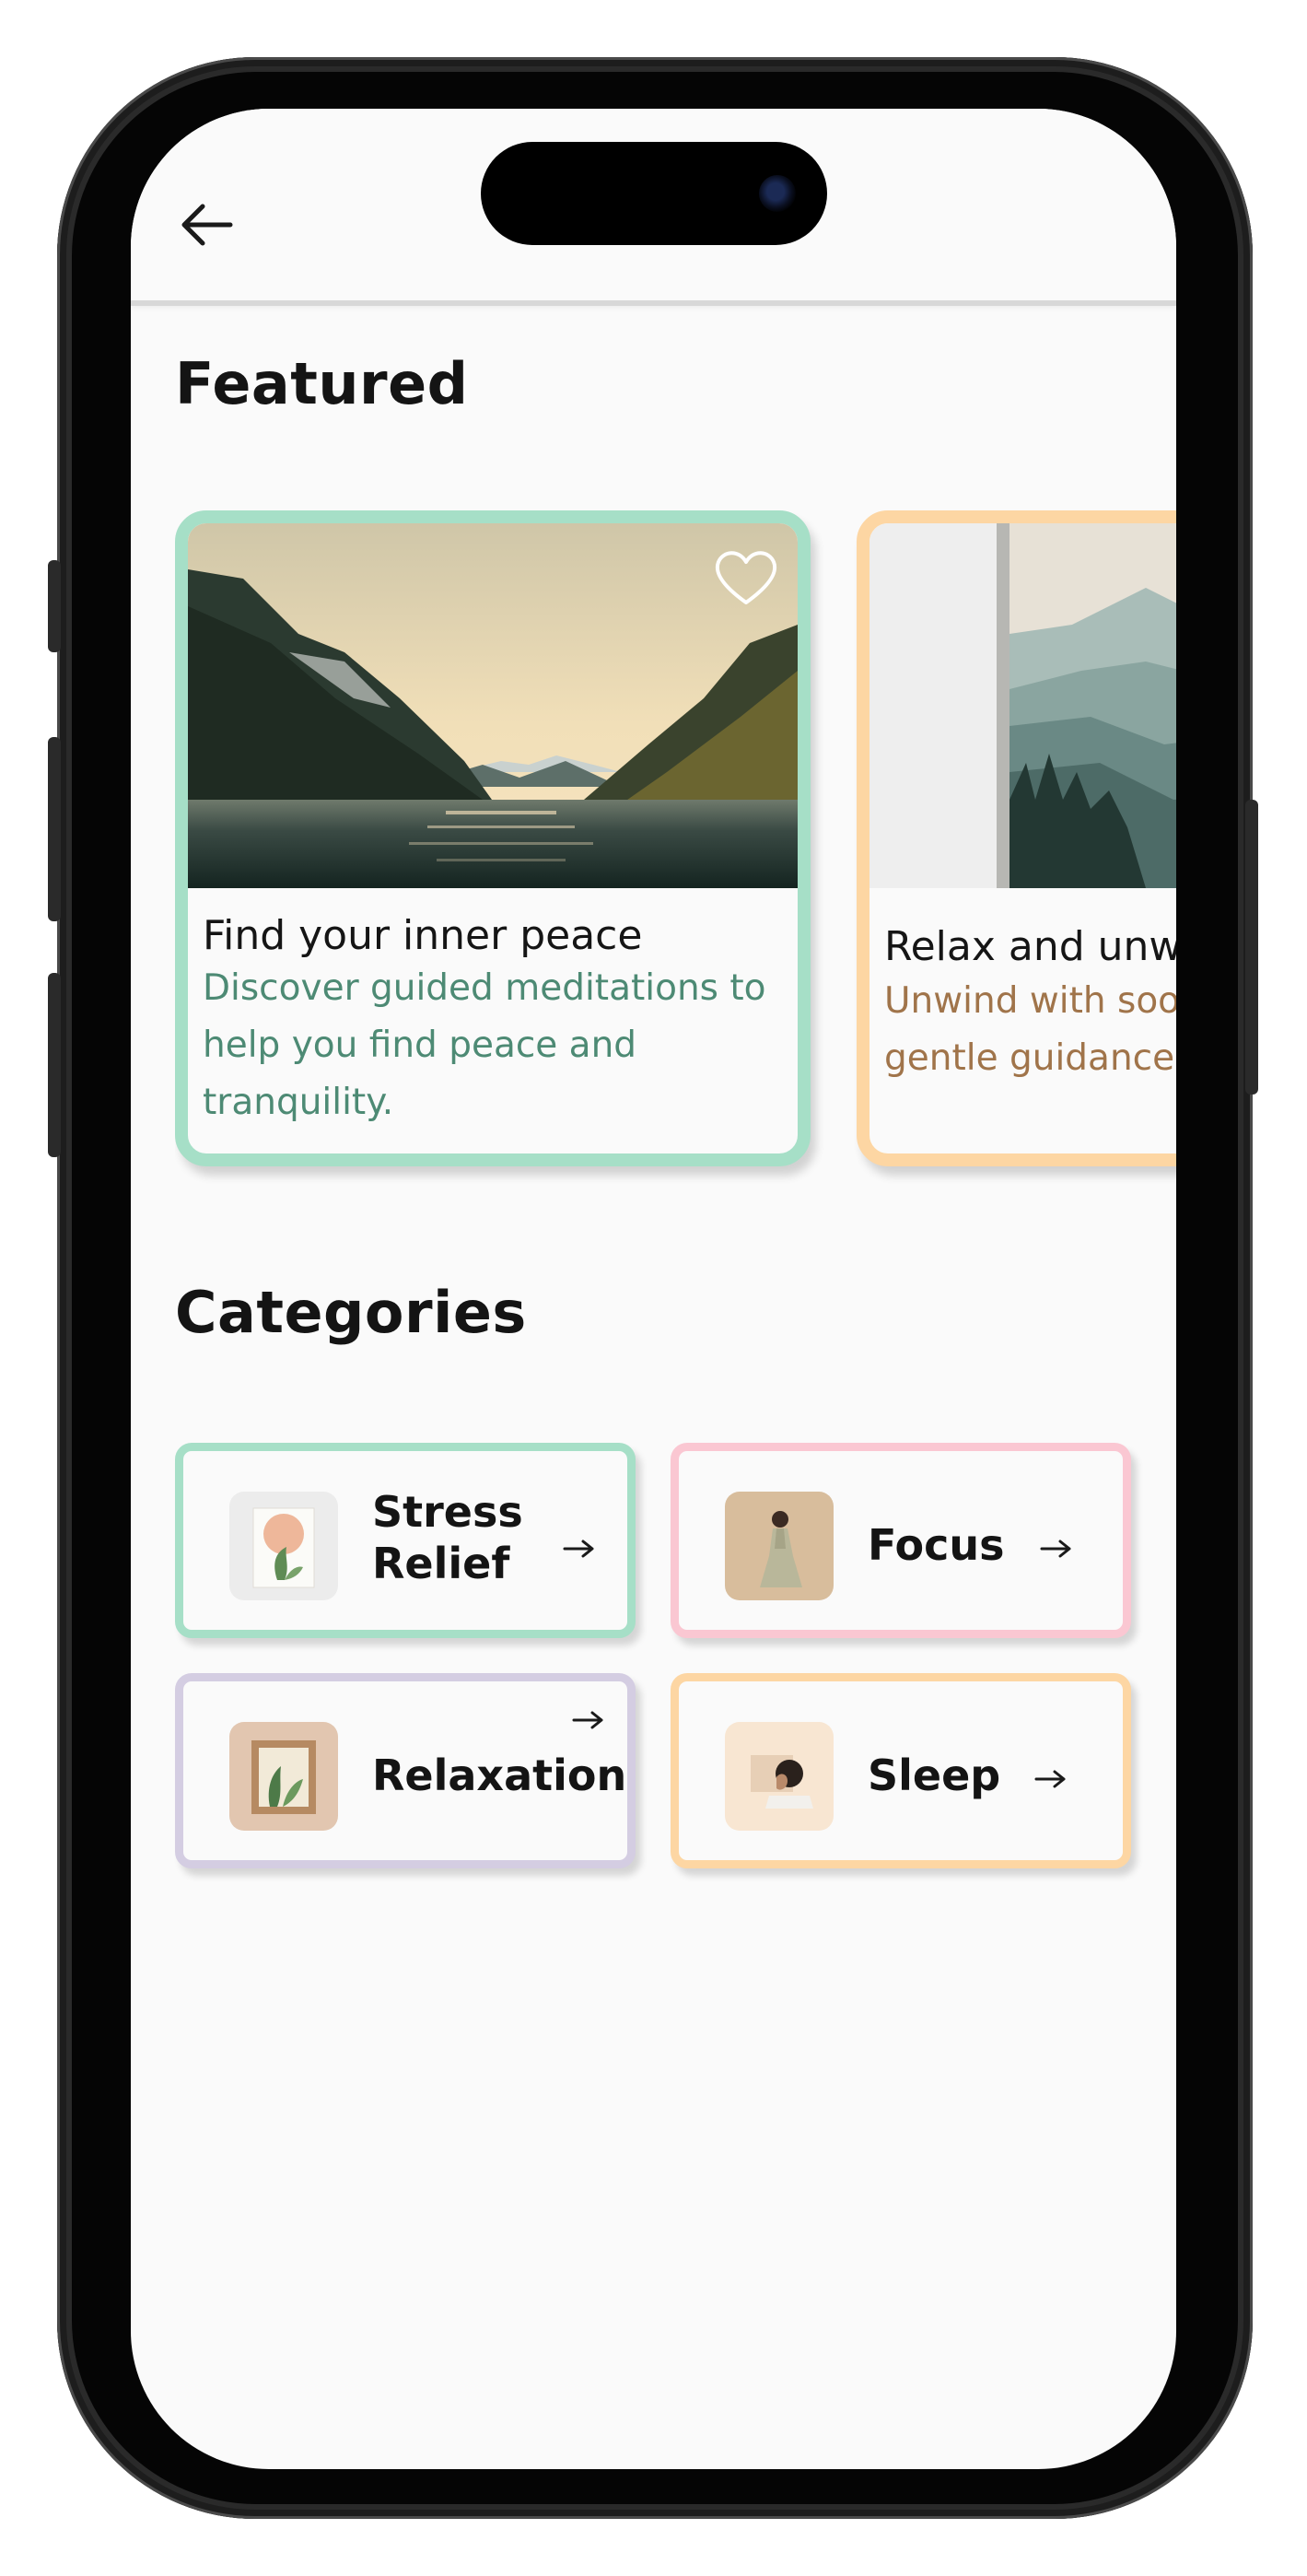  Describe the element at coordinates (935, 1776) in the screenshot. I see `category-label: Sleep` at that location.